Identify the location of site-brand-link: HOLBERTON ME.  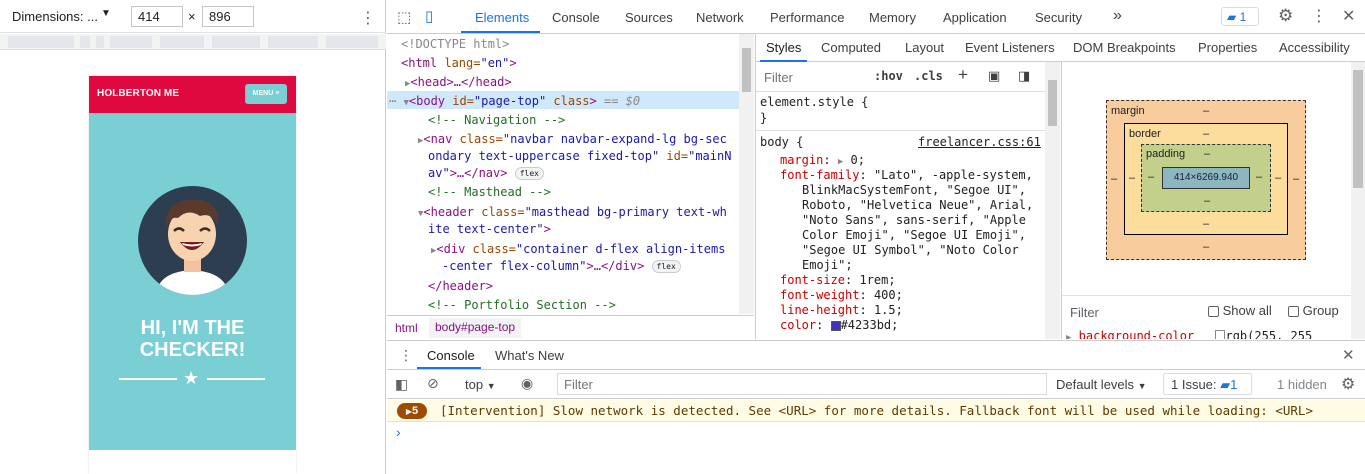
(138, 93).